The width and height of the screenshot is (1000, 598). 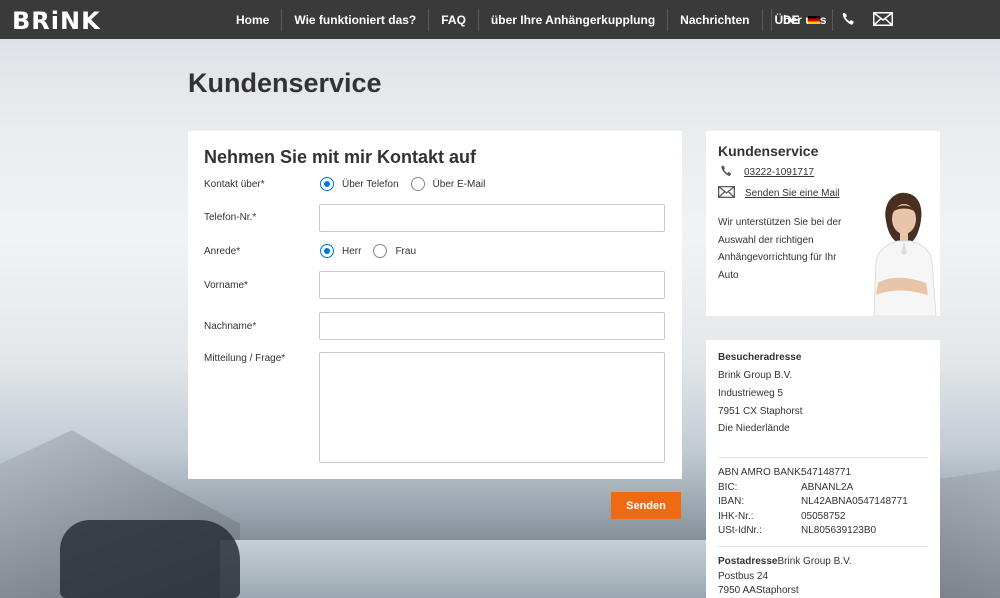 What do you see at coordinates (340, 157) in the screenshot?
I see `form-heading: Nehmen Sie mit mir Kontakt auf` at bounding box center [340, 157].